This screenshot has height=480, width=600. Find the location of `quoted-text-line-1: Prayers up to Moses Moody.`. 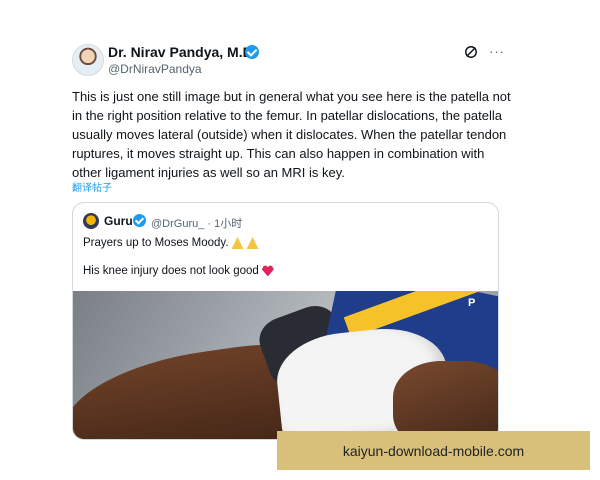

quoted-text-line-1: Prayers up to Moses Moody. is located at coordinates (172, 243).